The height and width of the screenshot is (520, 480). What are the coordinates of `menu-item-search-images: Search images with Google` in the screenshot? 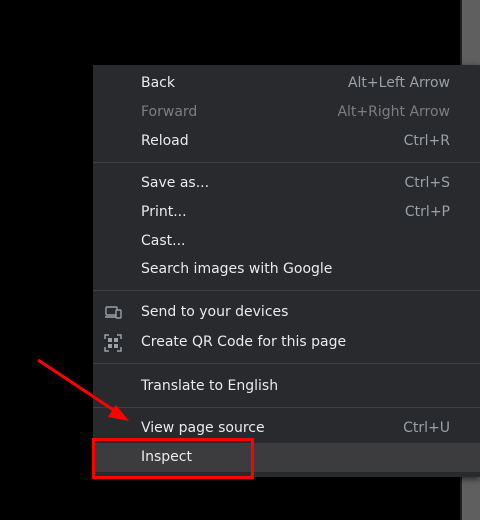 It's located at (286, 269).